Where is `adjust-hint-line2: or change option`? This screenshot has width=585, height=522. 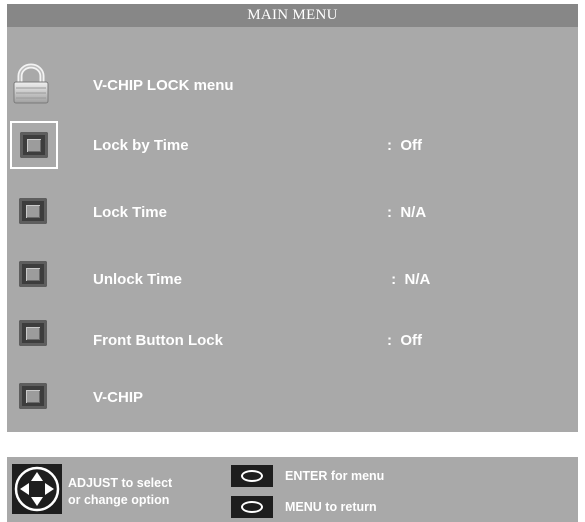 adjust-hint-line2: or change option is located at coordinates (119, 500).